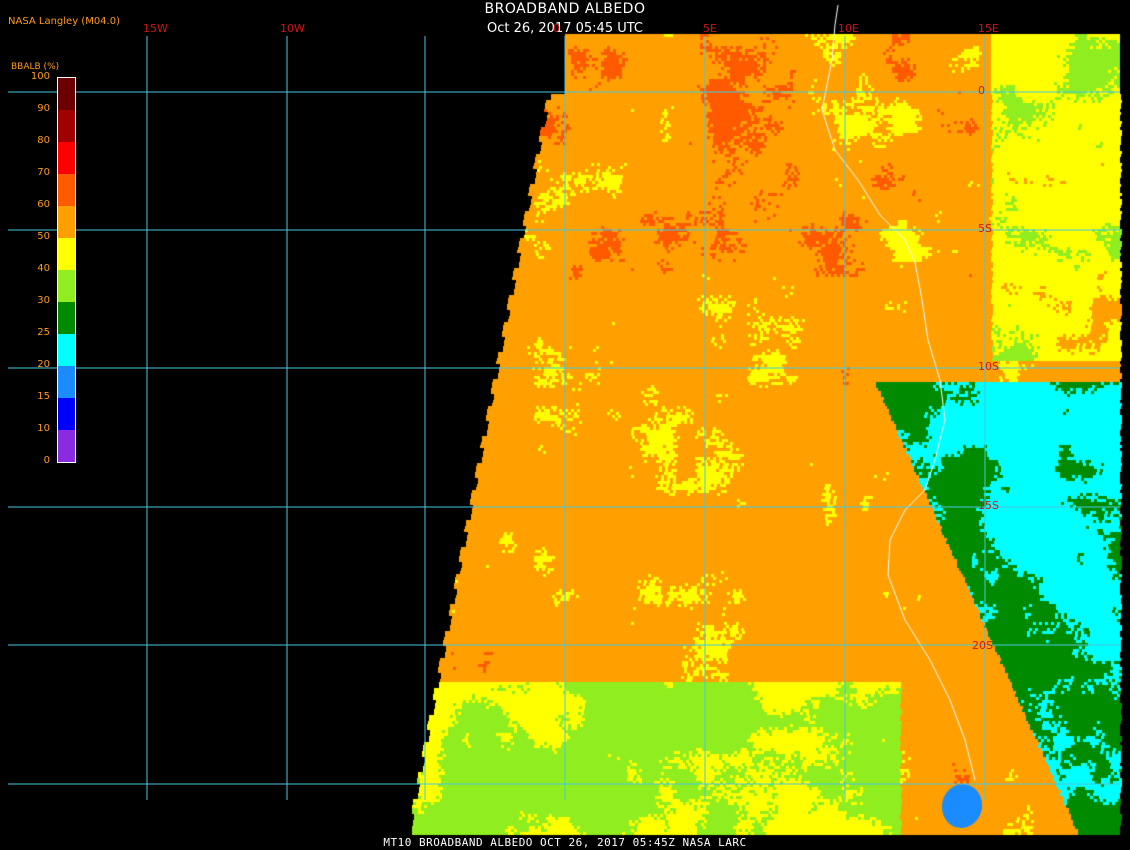  I want to click on colorbar-swatches, so click(66, 270).